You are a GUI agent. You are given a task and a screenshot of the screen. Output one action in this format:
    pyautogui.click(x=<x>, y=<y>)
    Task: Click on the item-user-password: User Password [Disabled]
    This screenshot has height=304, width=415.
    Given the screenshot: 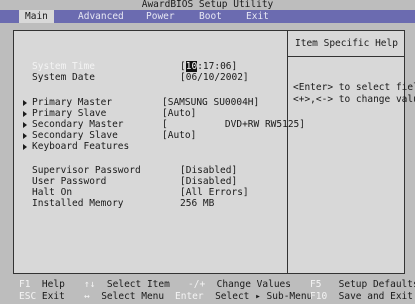 What is the action you would take?
    pyautogui.click(x=134, y=181)
    